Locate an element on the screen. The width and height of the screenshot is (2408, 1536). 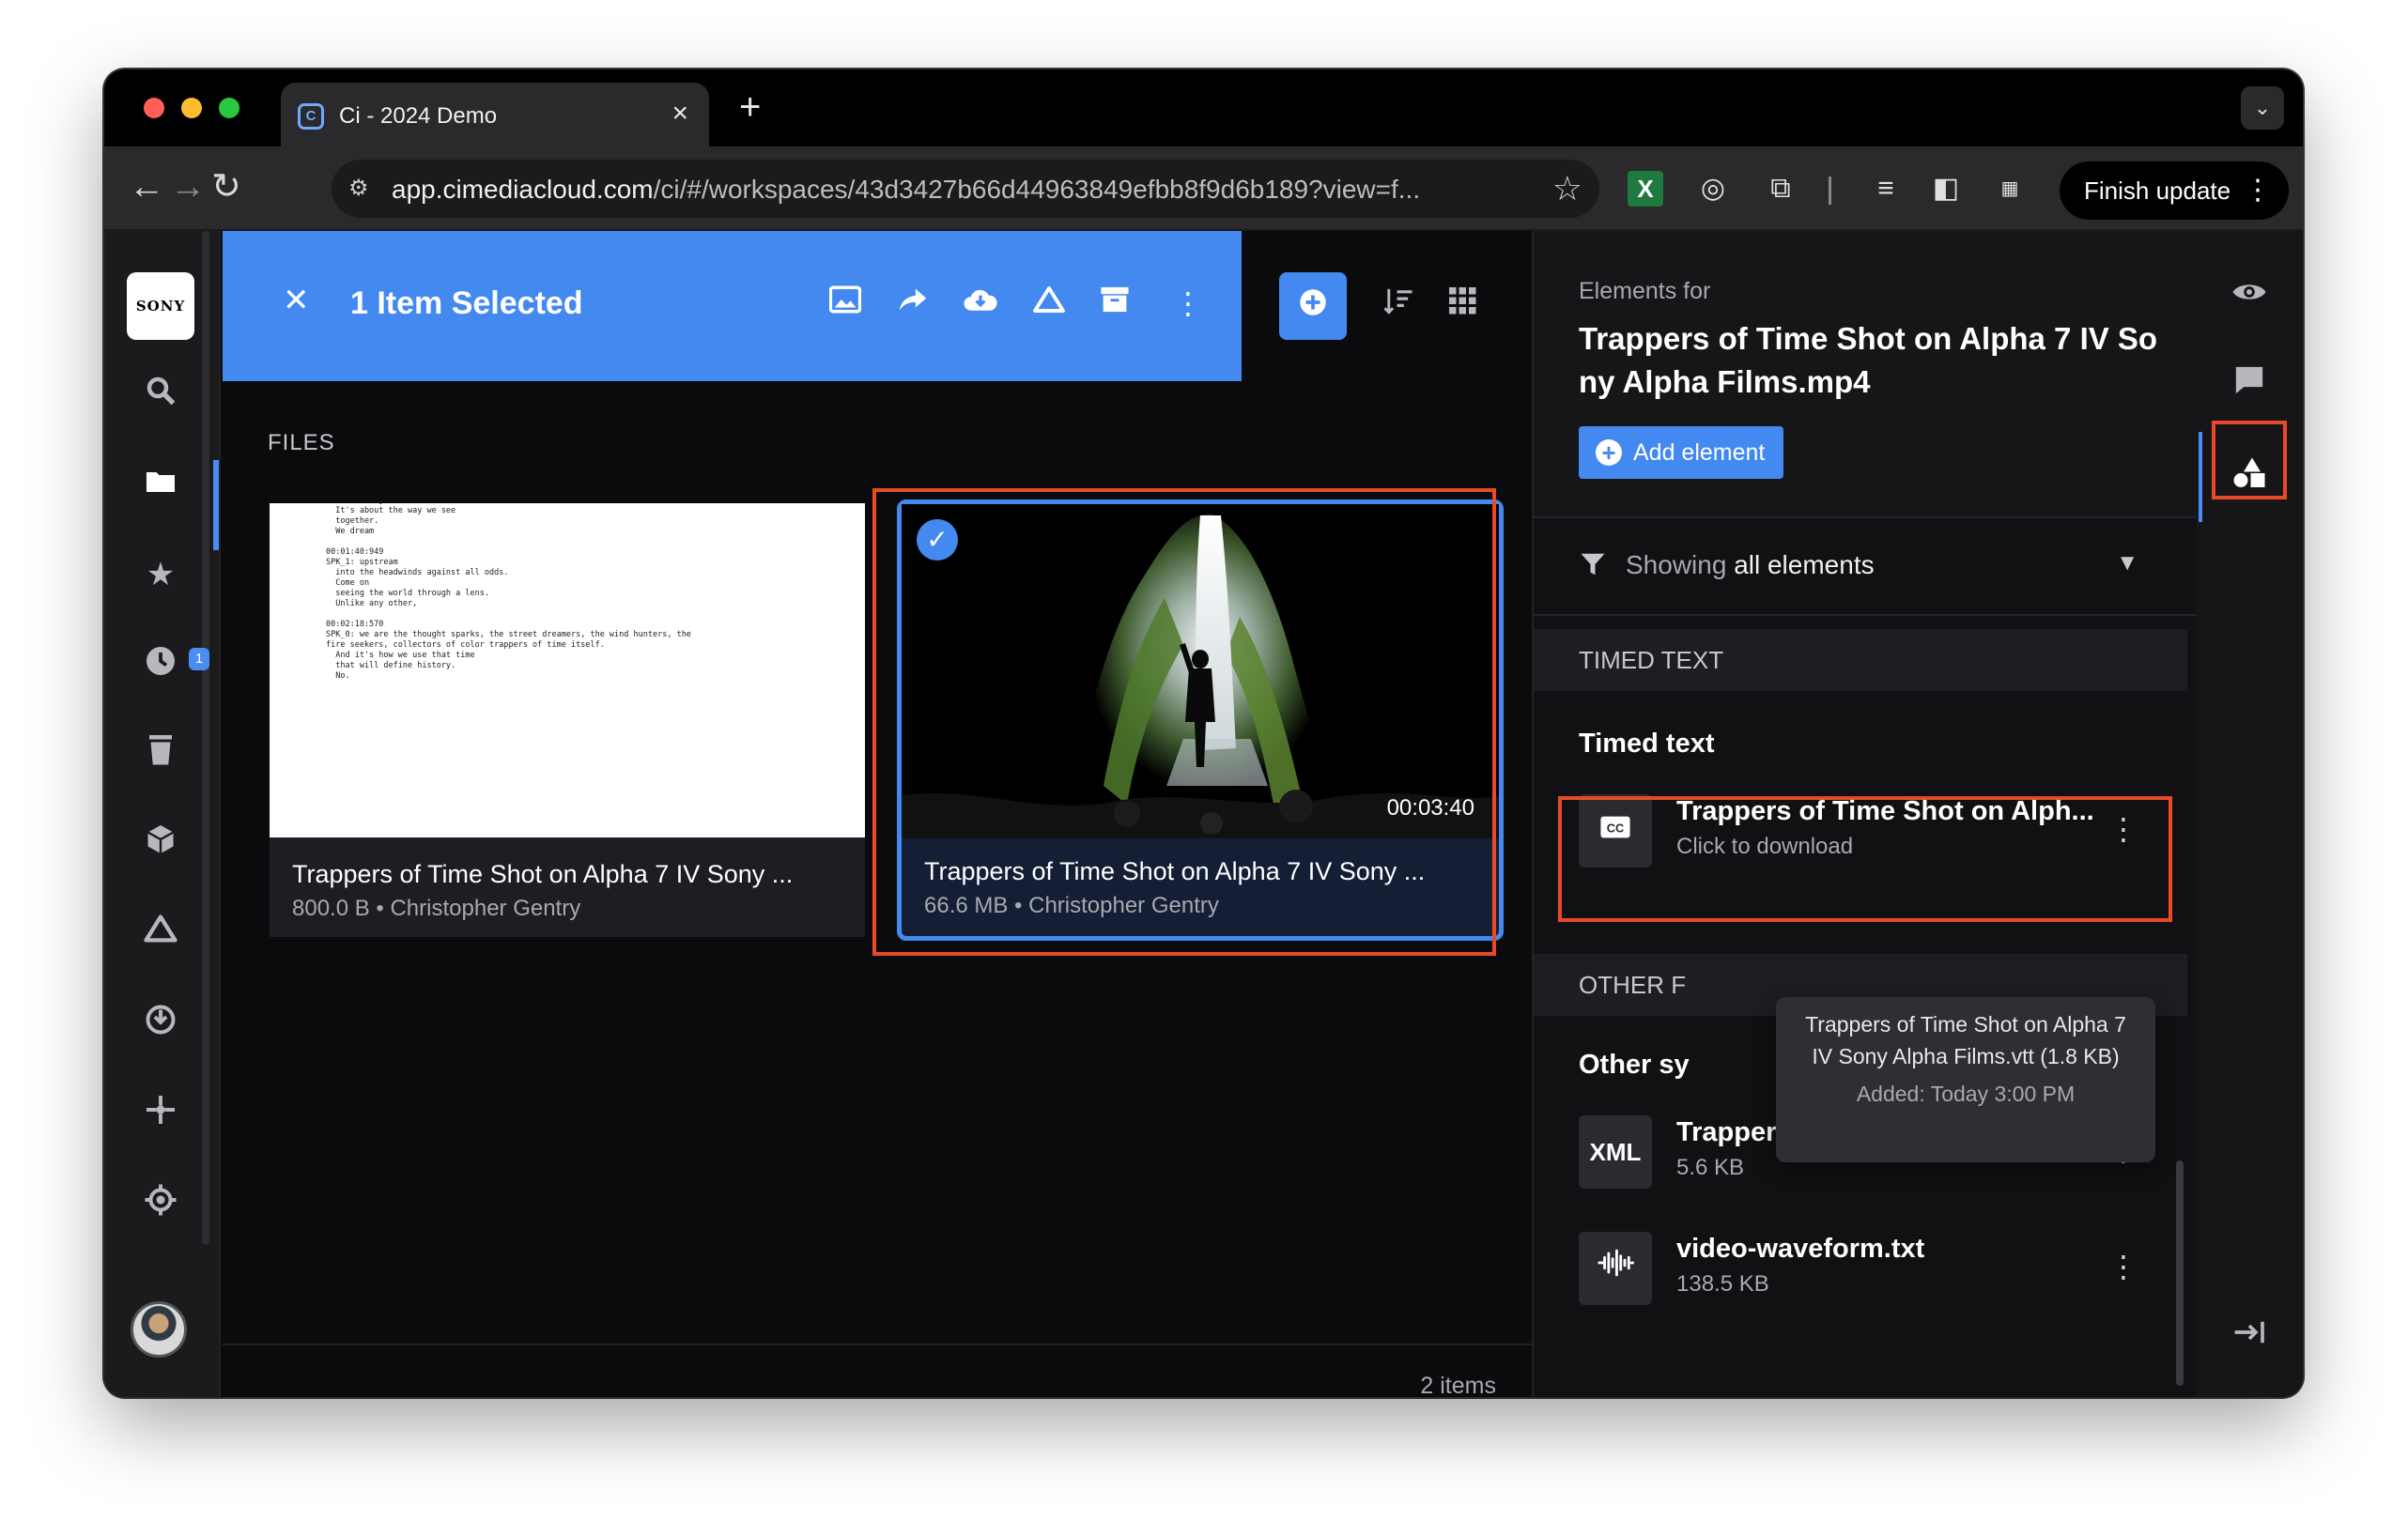
settings-icon is located at coordinates (160, 1204).